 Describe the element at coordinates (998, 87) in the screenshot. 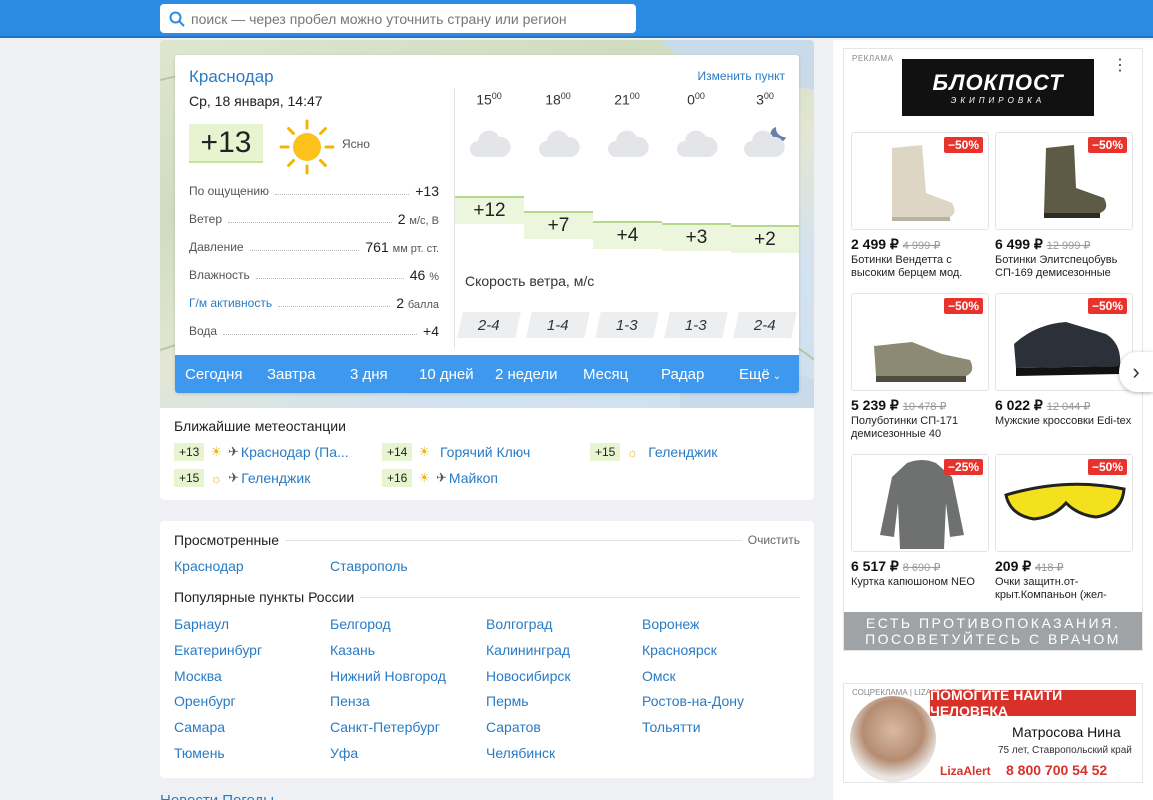

I see `brand-logo: БЛОКПОСТ ЭКИПИРОВКА` at that location.